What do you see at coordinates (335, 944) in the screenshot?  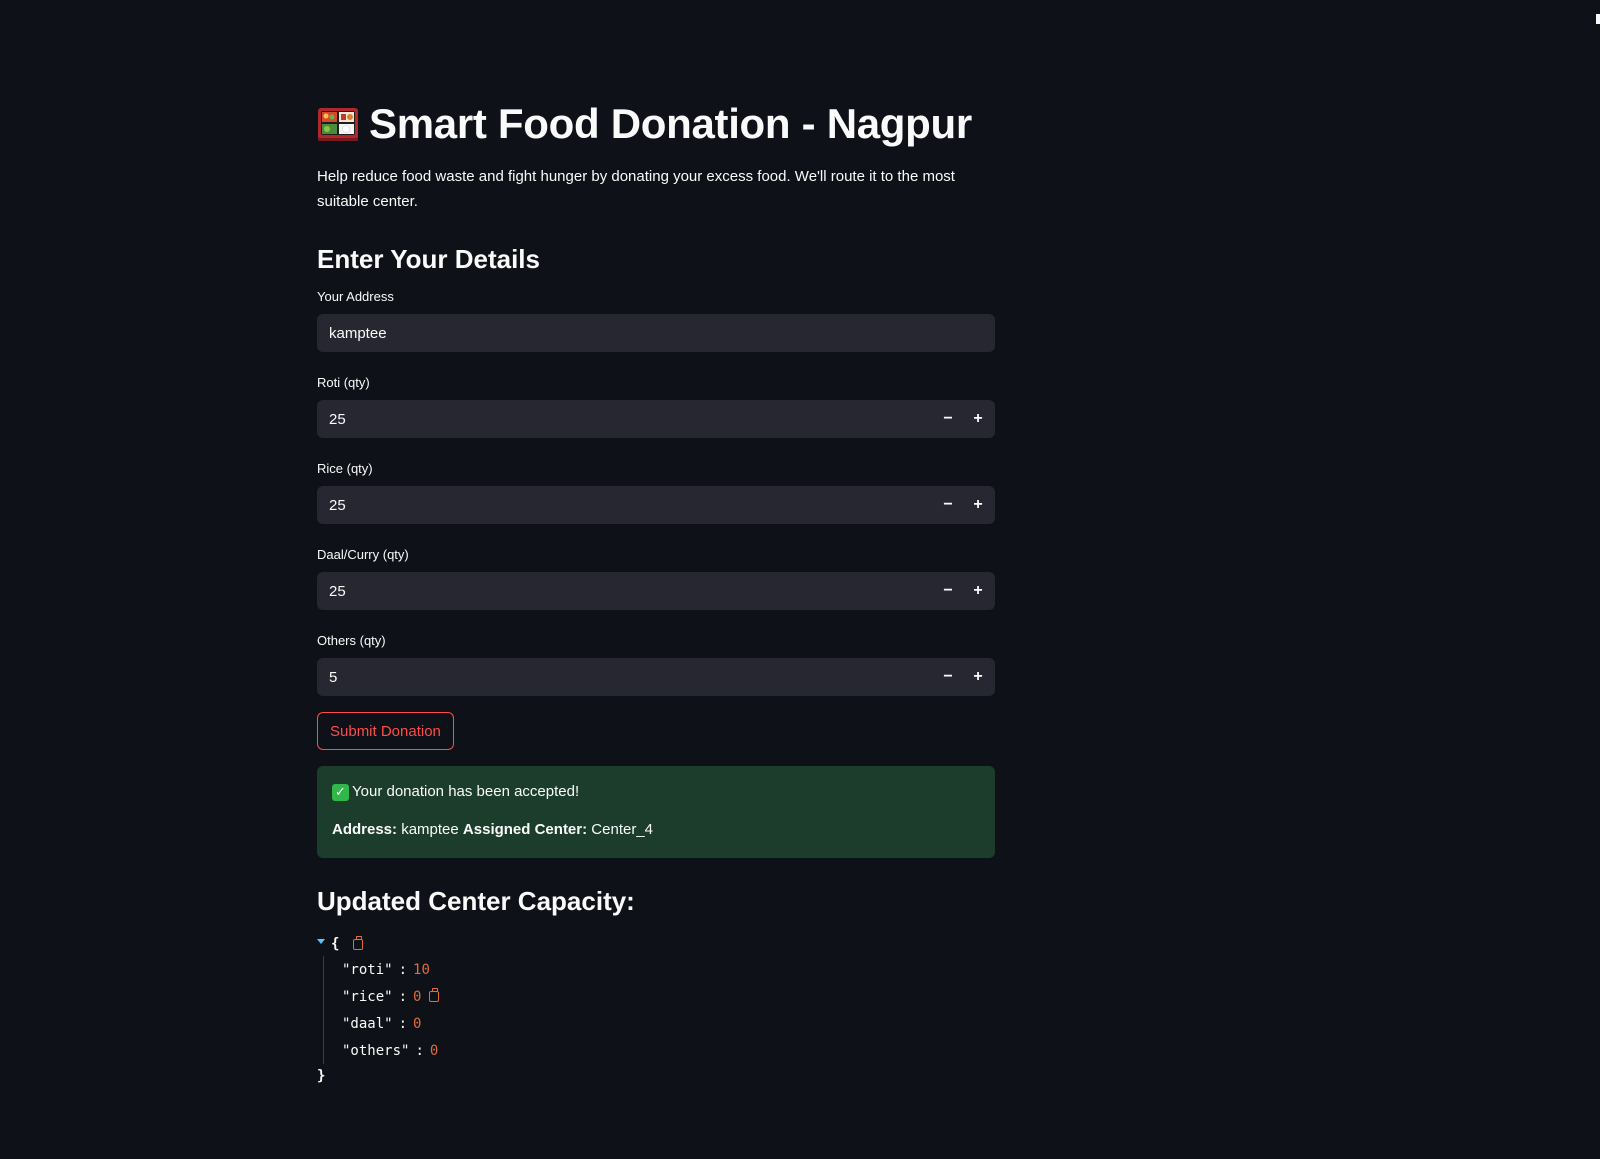 I see `json-open-brace: {` at bounding box center [335, 944].